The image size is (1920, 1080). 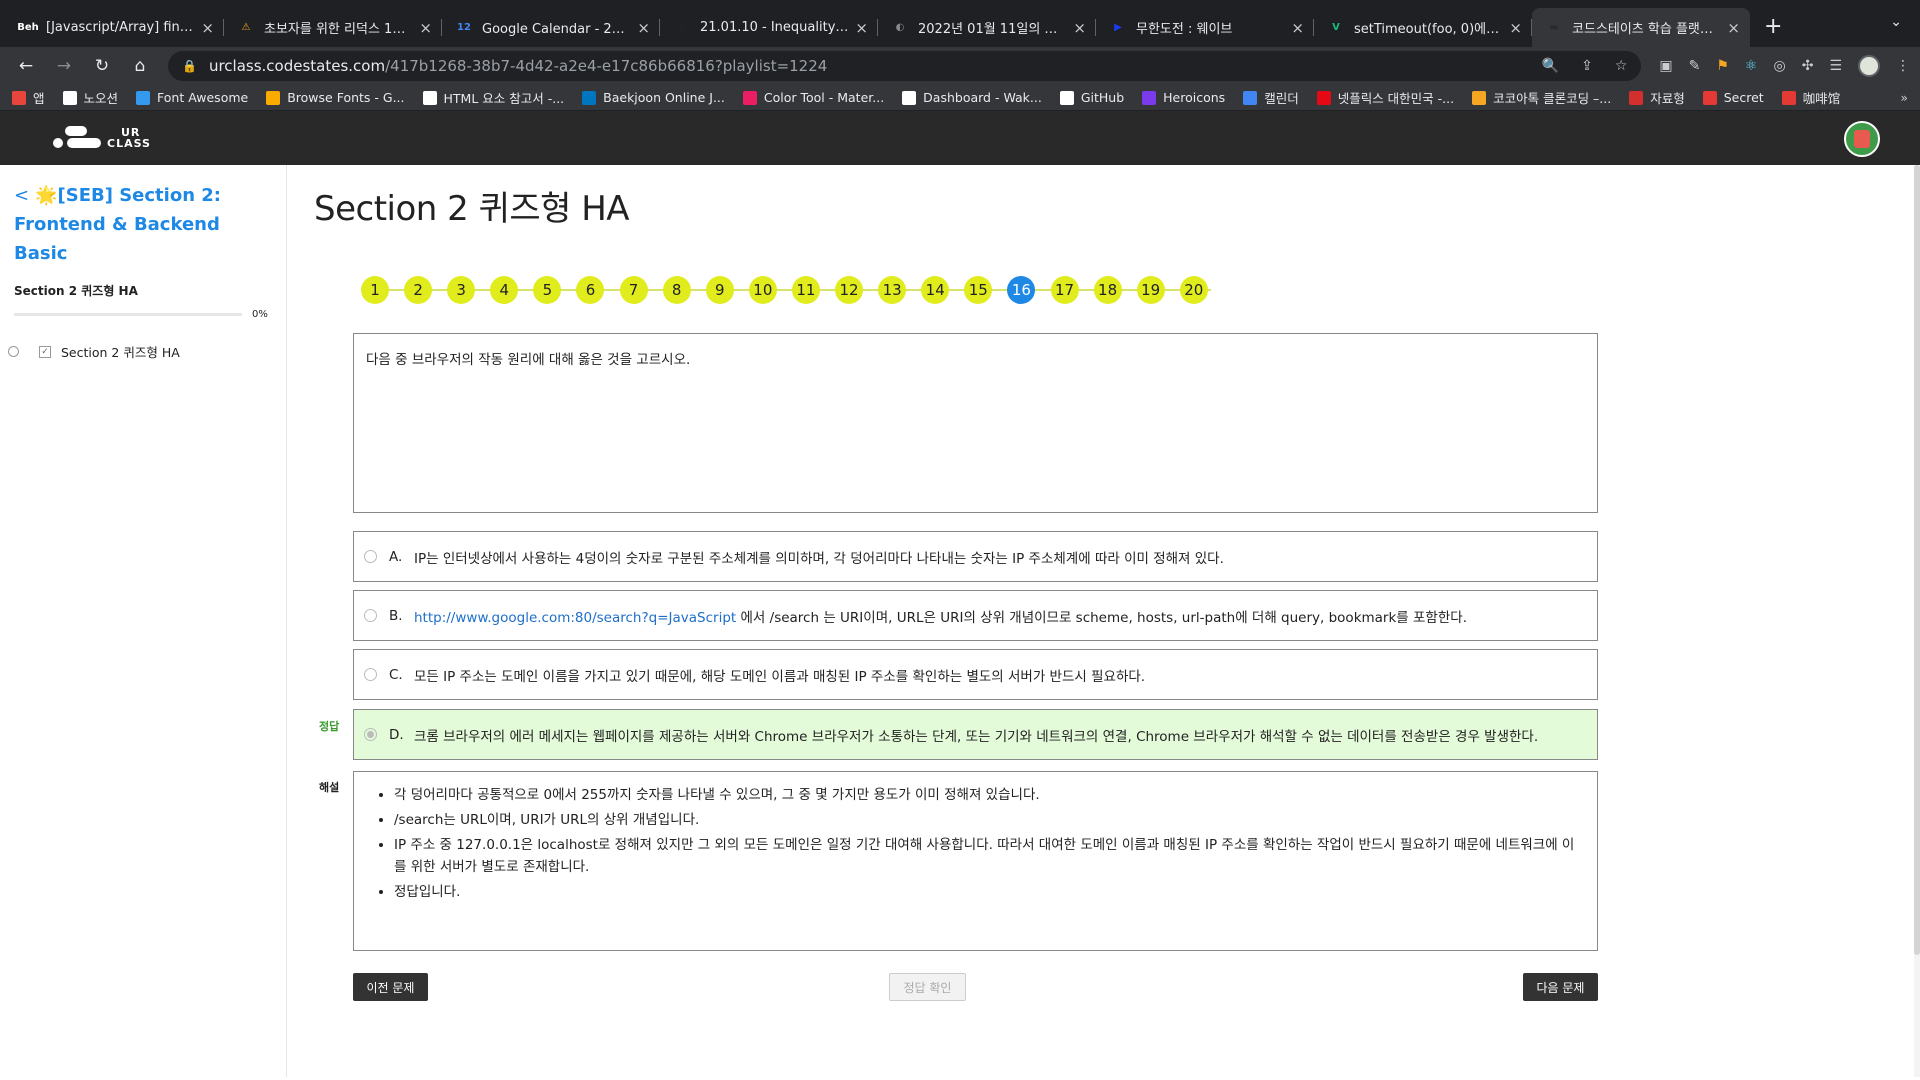 I want to click on question-step: 9, so click(x=719, y=290).